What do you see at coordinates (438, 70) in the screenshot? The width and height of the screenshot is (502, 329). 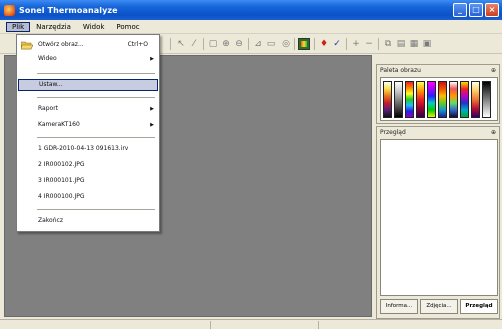 I see `palette-panel-title: Paleta obrazu ⊕` at bounding box center [438, 70].